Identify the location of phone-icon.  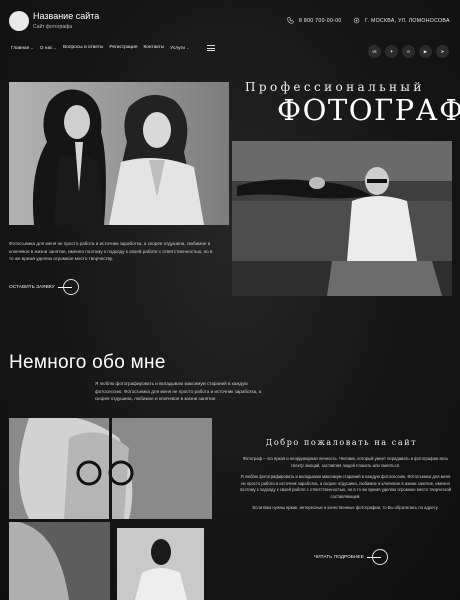
(290, 20).